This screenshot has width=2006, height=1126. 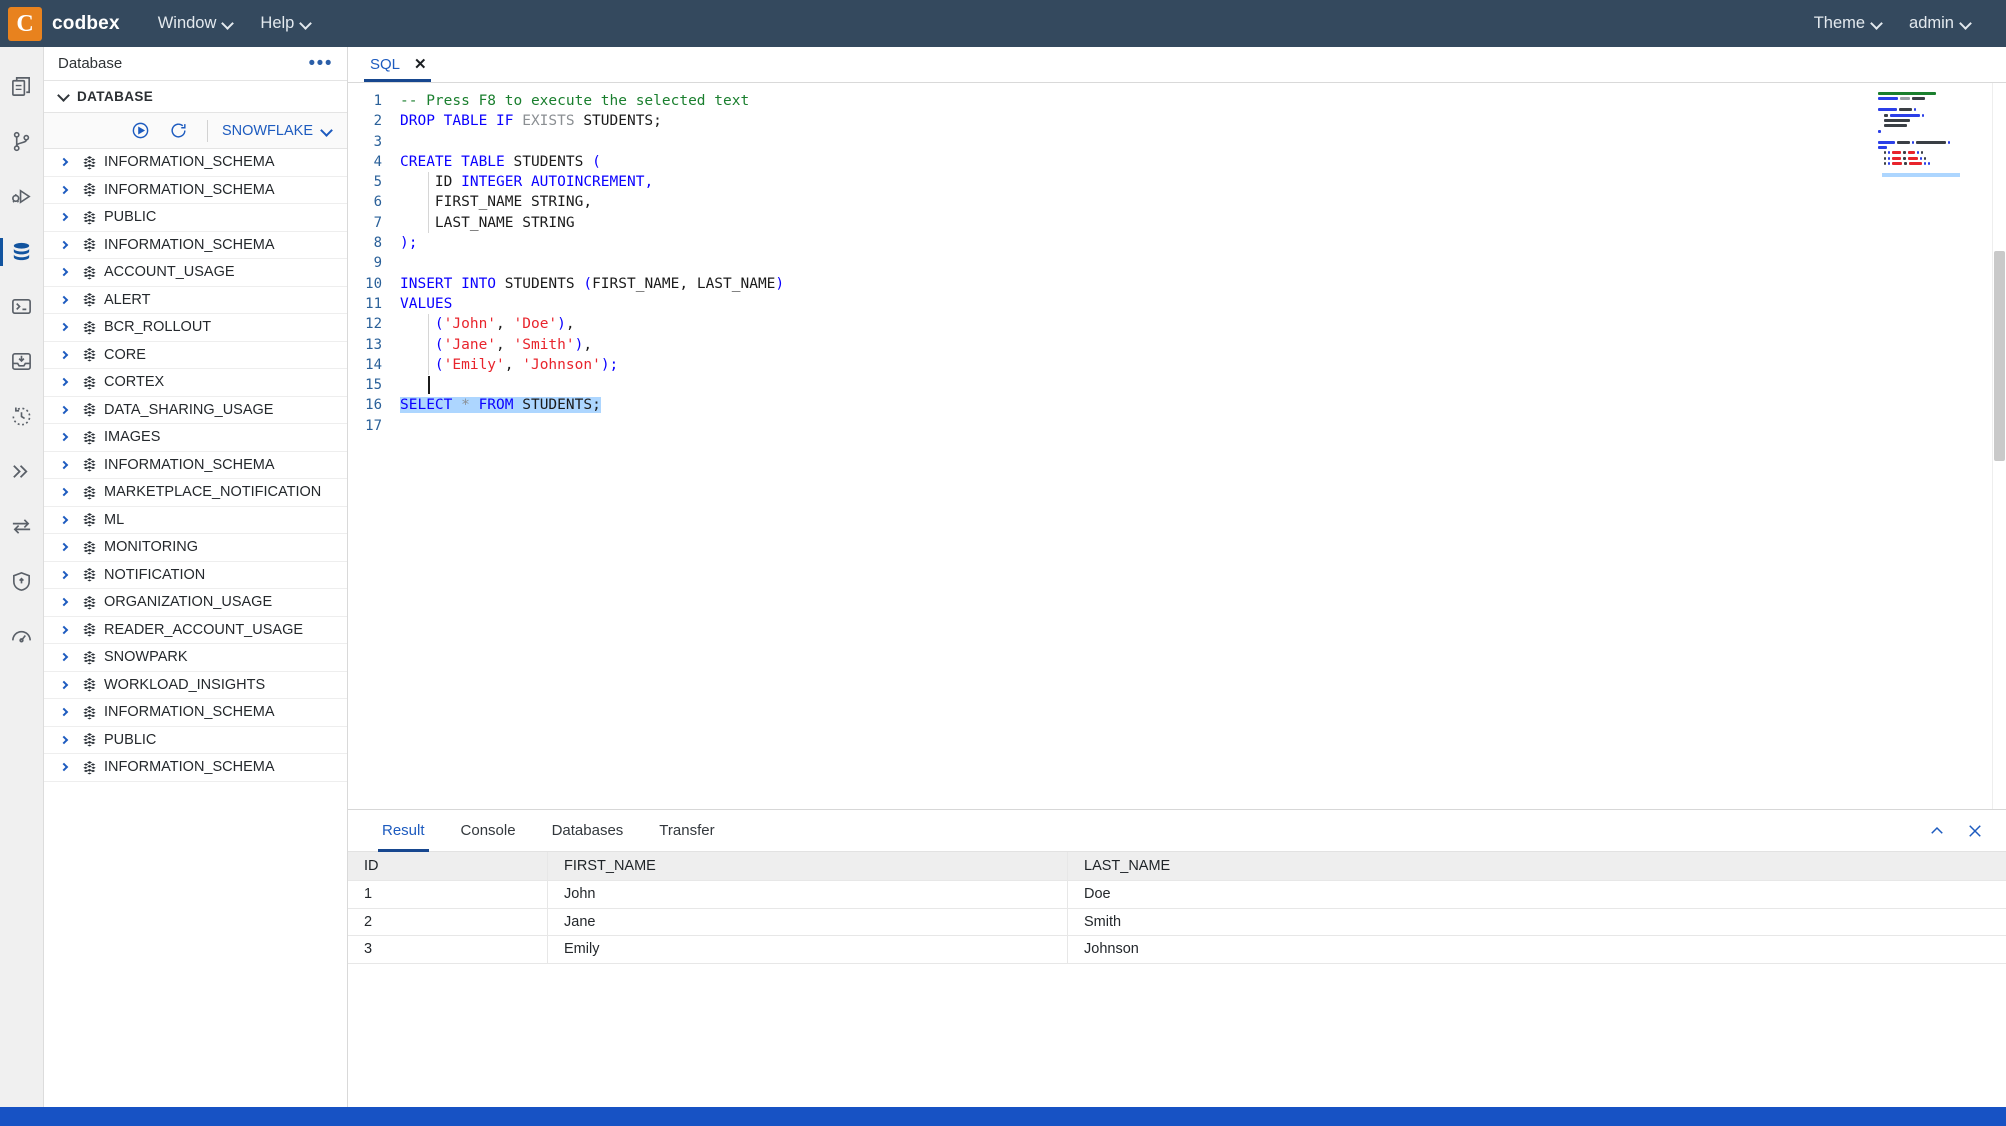 I want to click on result-table-cell: 1, so click(x=448, y=894).